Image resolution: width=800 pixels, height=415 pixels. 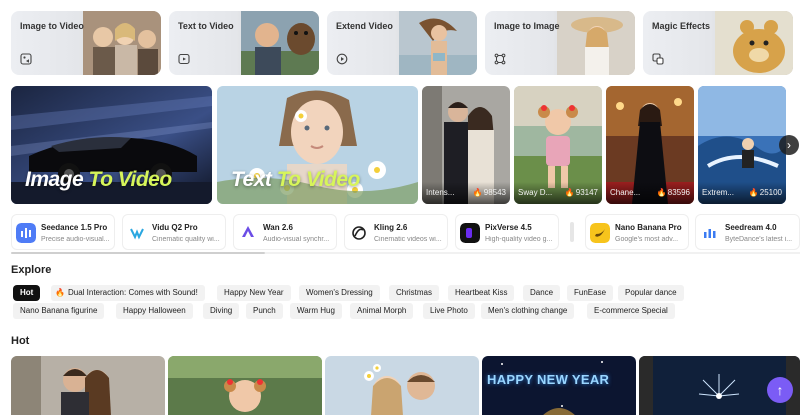 What do you see at coordinates (98, 179) in the screenshot?
I see `promo-title: Image To Video` at bounding box center [98, 179].